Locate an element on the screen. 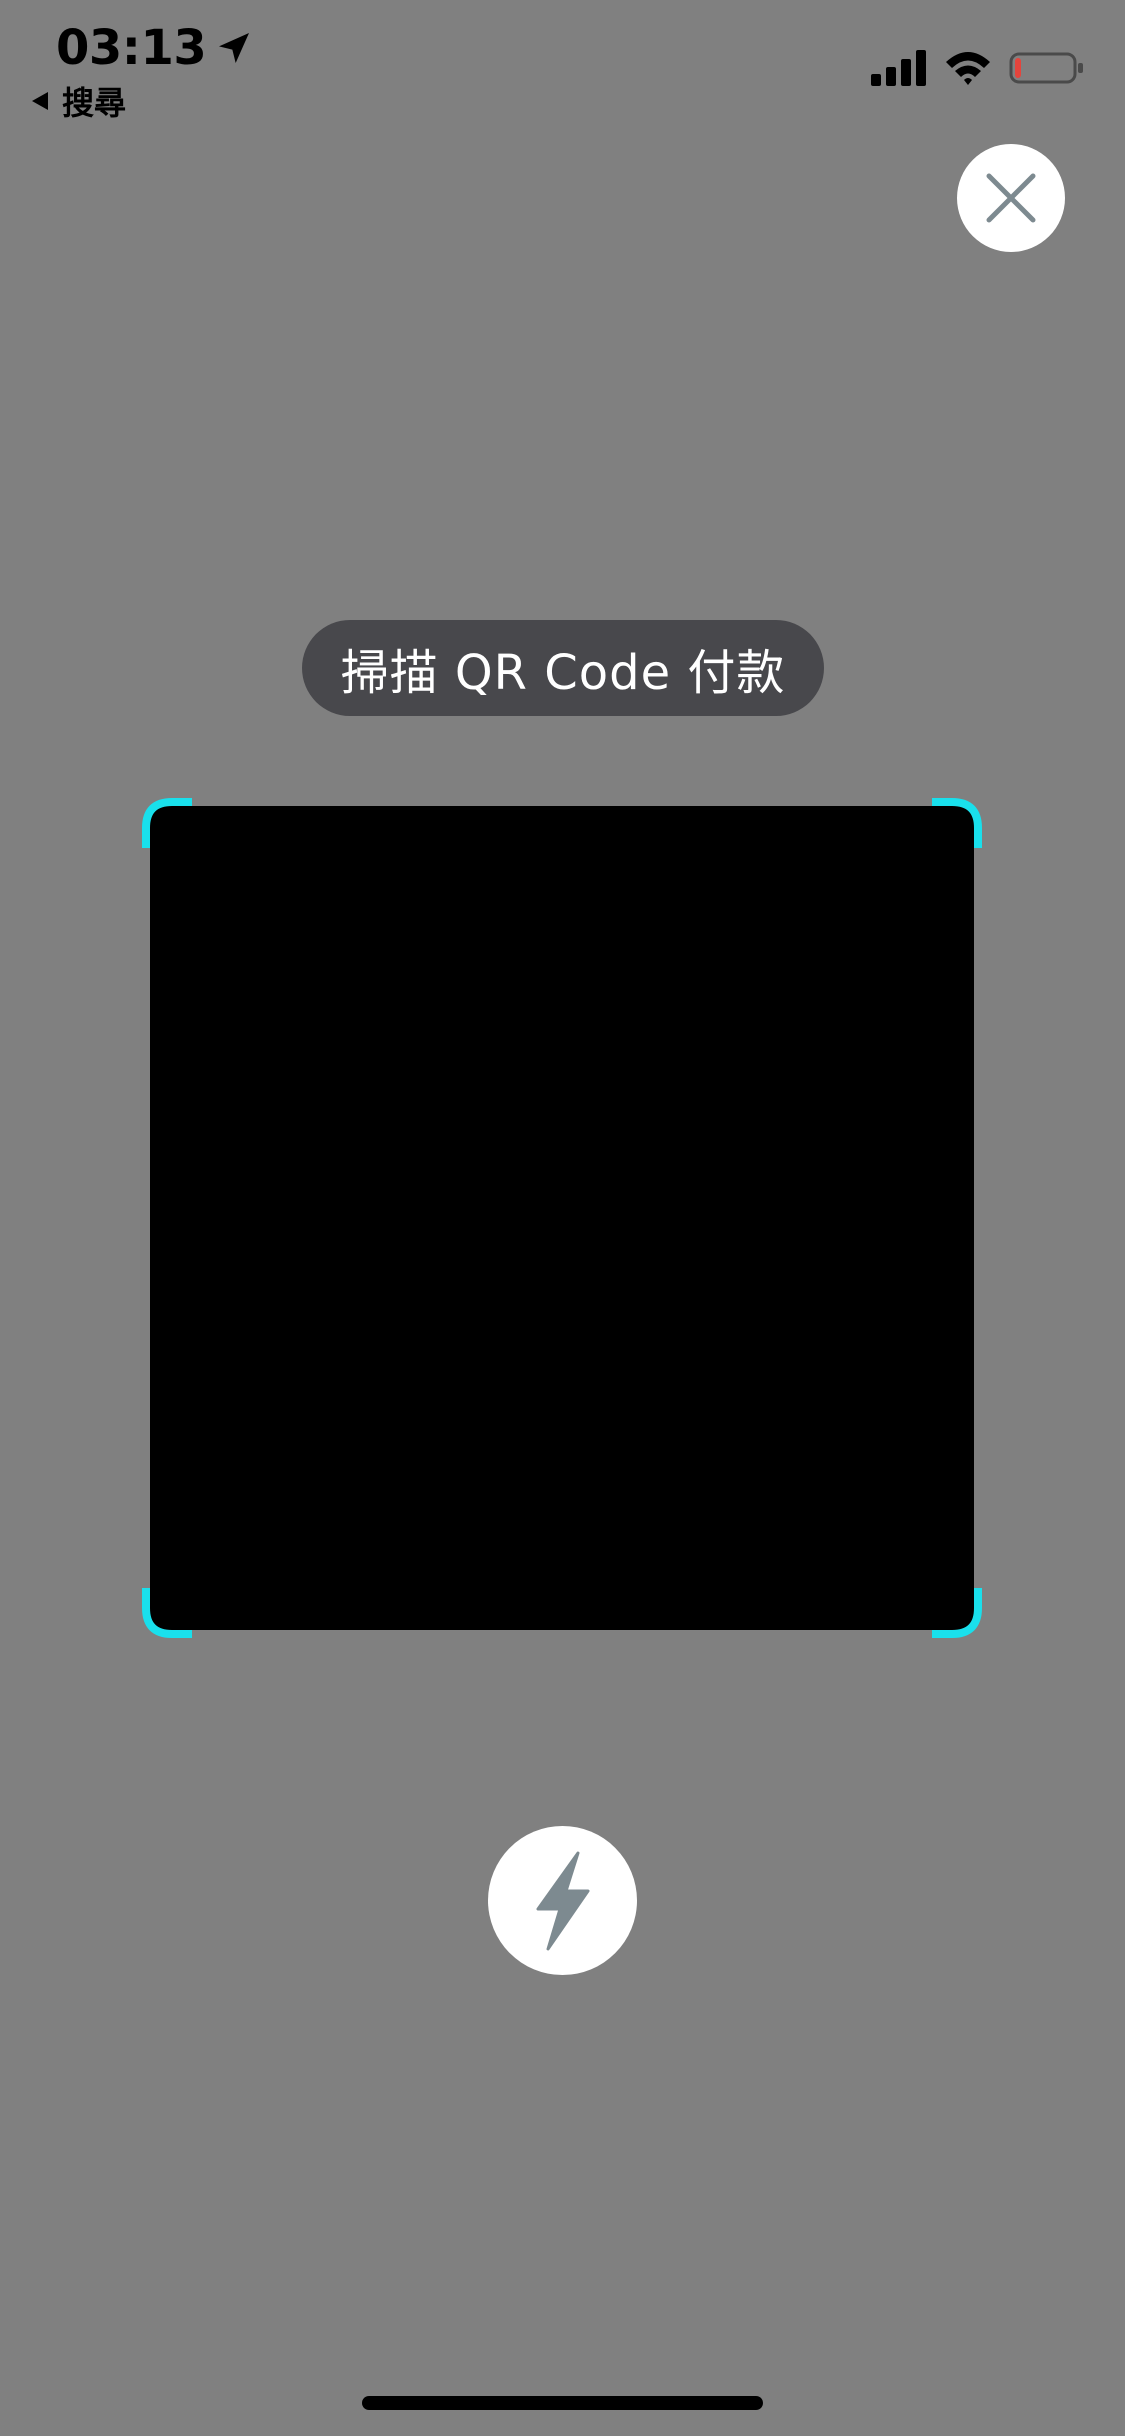 The height and width of the screenshot is (2436, 1125). home-indicator is located at coordinates (562, 2403).